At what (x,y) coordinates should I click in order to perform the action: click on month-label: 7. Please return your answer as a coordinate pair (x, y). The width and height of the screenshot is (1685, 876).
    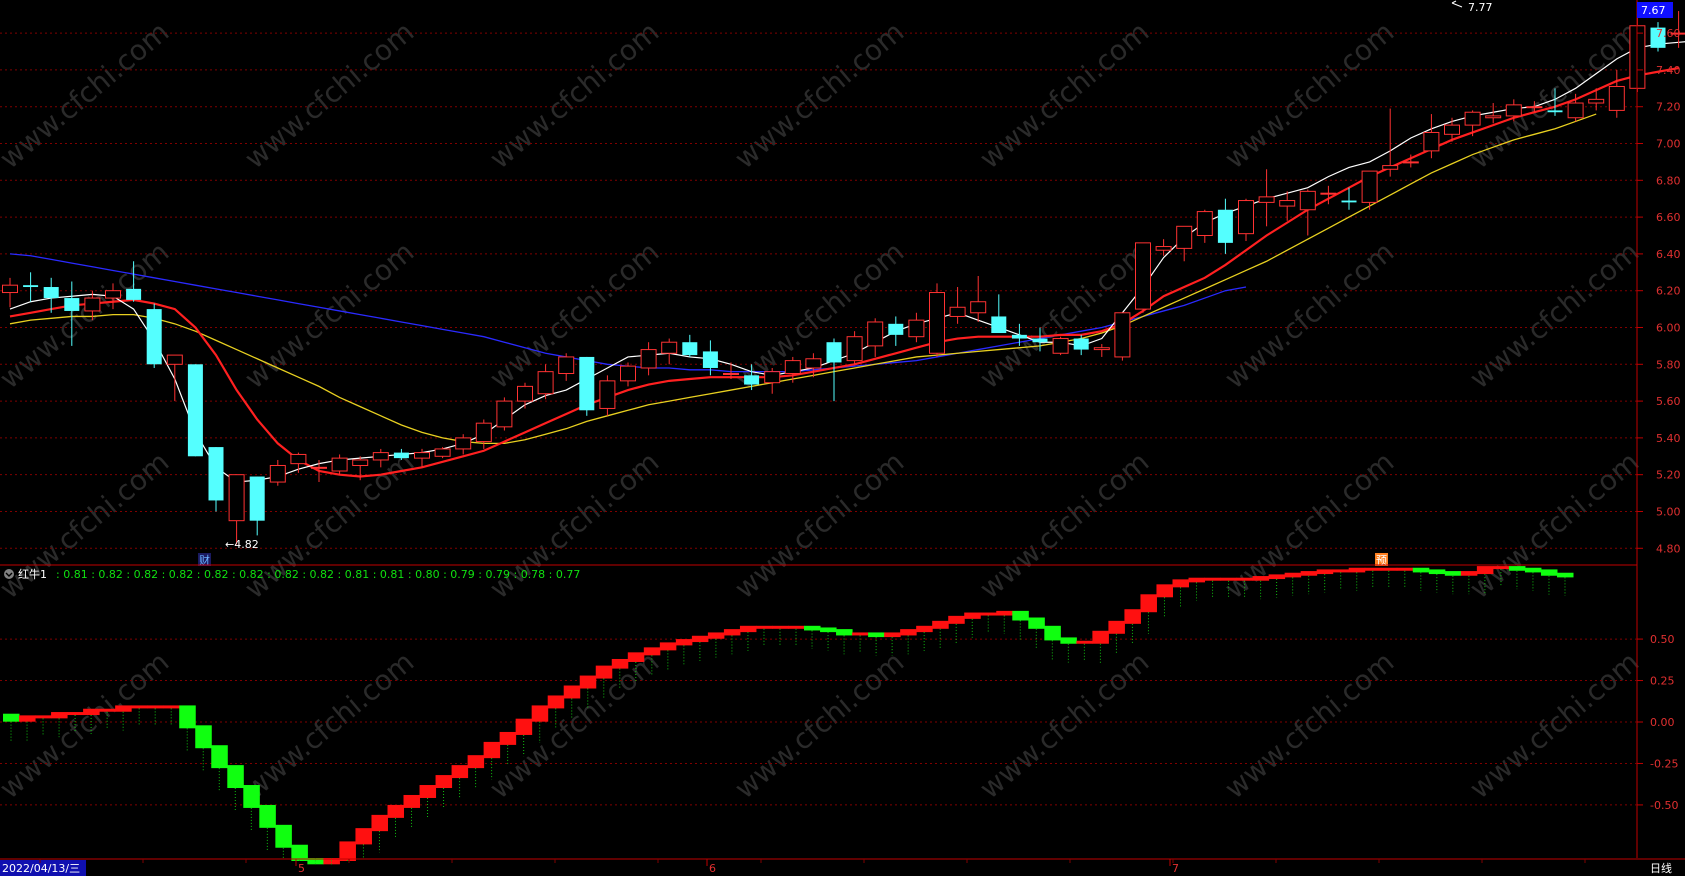
    Looking at the image, I should click on (1175, 868).